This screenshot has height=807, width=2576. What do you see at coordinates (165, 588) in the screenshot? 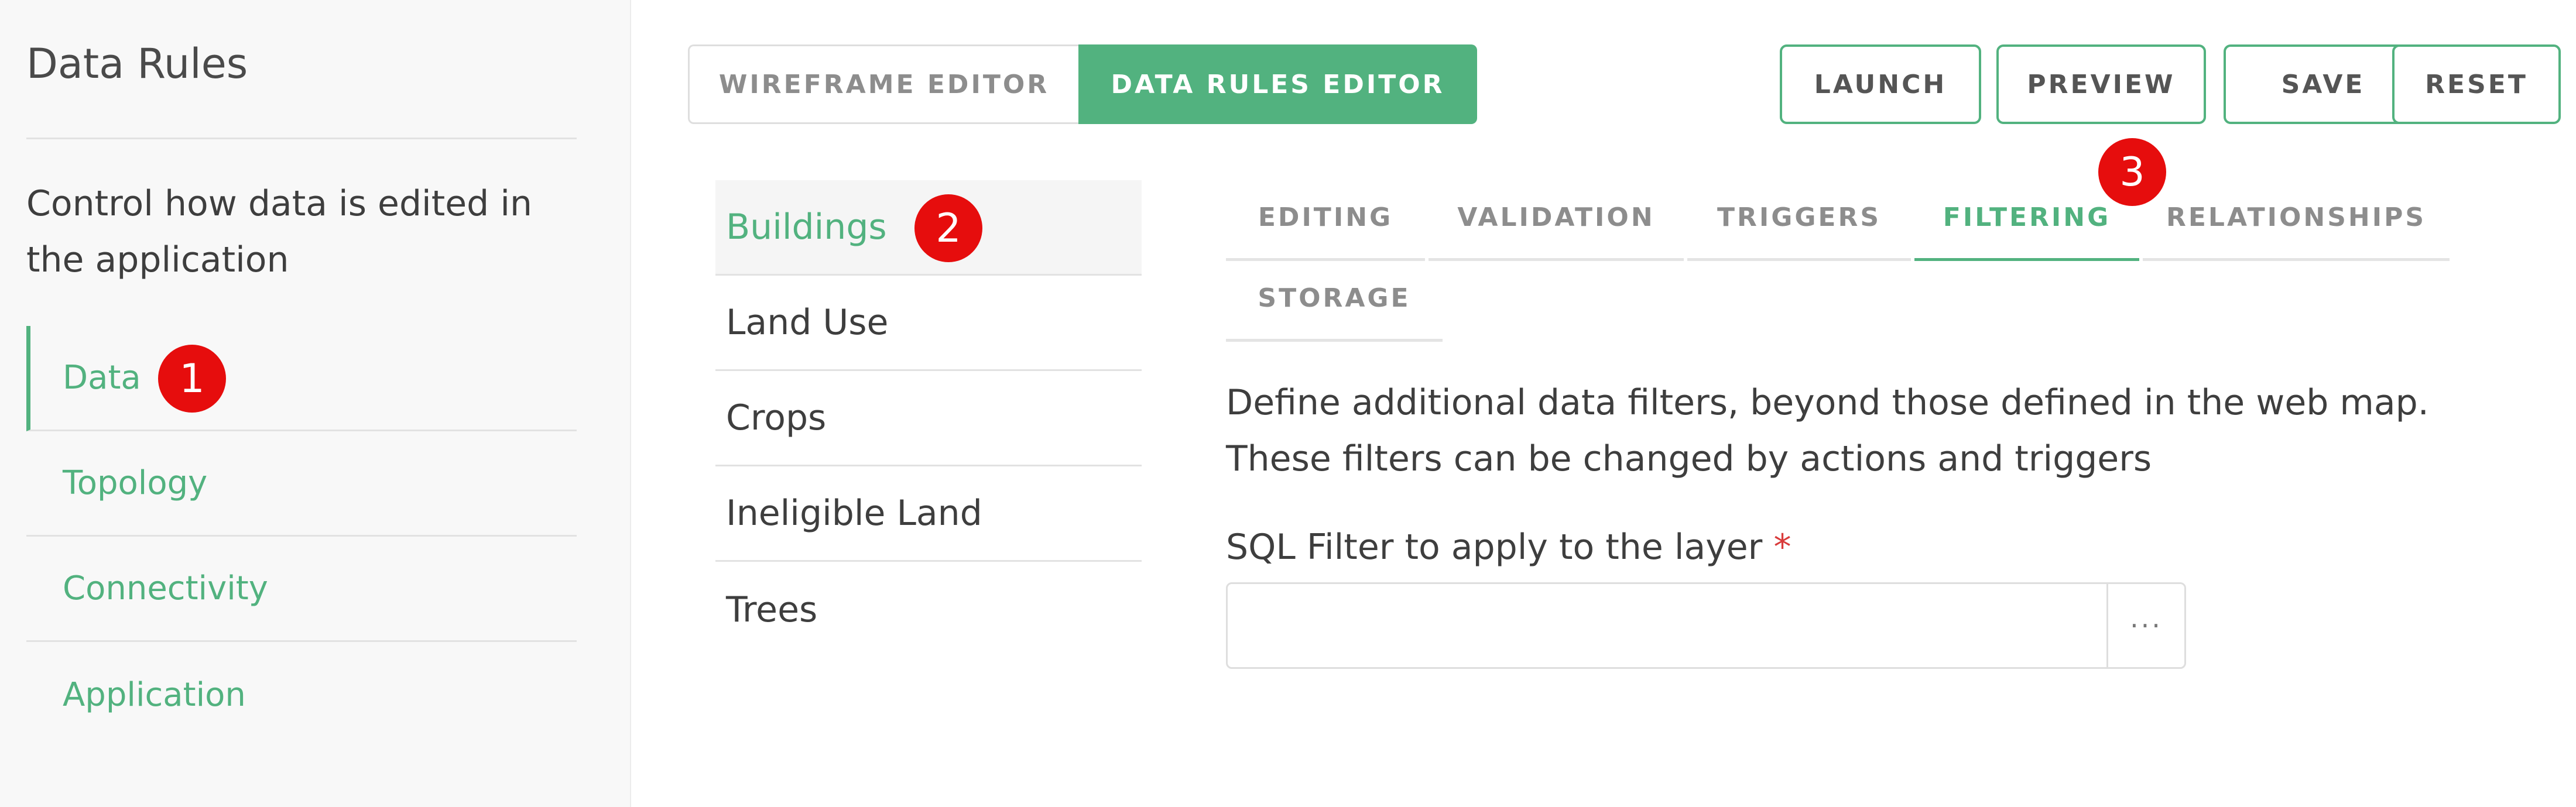
I see `sidebar-item-label: Connectivity` at bounding box center [165, 588].